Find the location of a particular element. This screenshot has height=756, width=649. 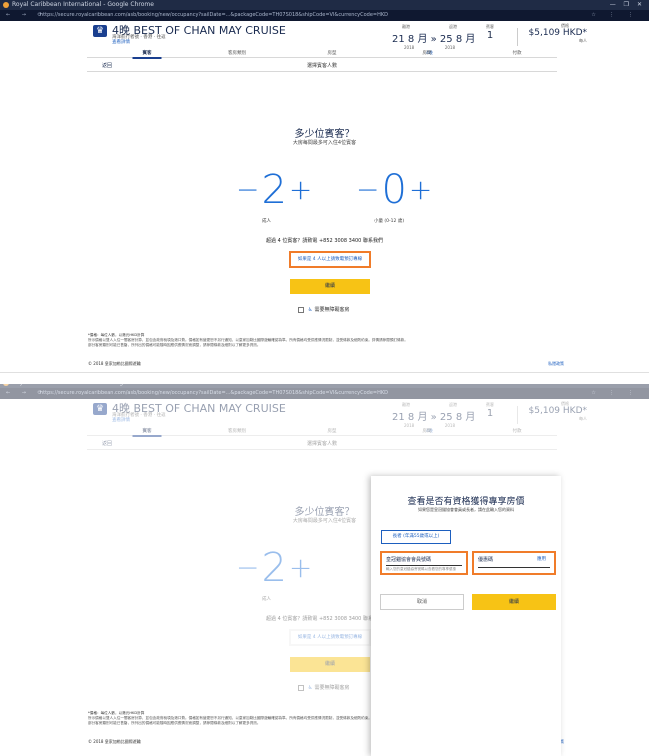

window-controls: — ❐ ✕ is located at coordinates (627, 5).